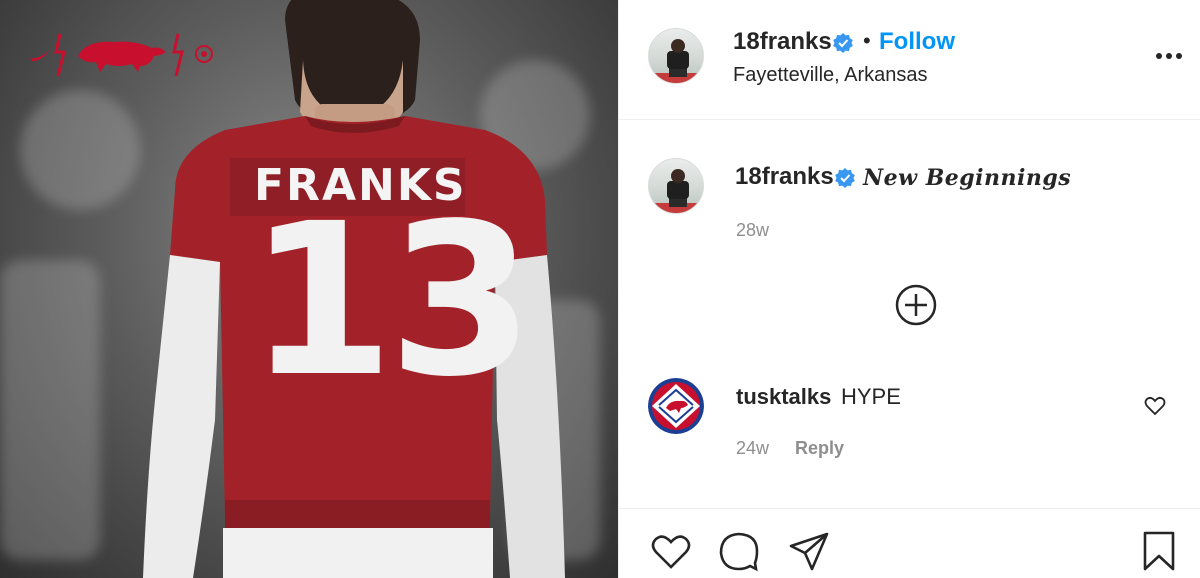  Describe the element at coordinates (752, 448) in the screenshot. I see `comment-timestamp: 24w` at that location.